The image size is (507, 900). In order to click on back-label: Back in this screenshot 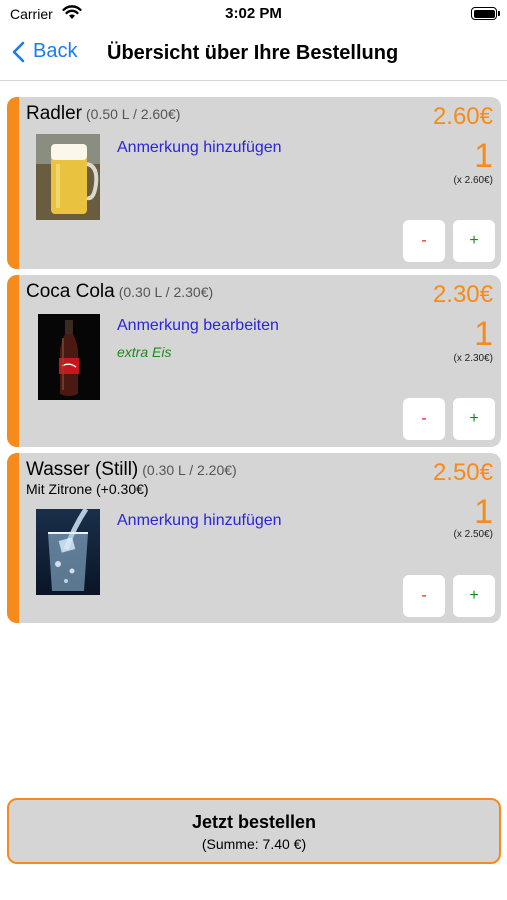, I will do `click(55, 51)`.